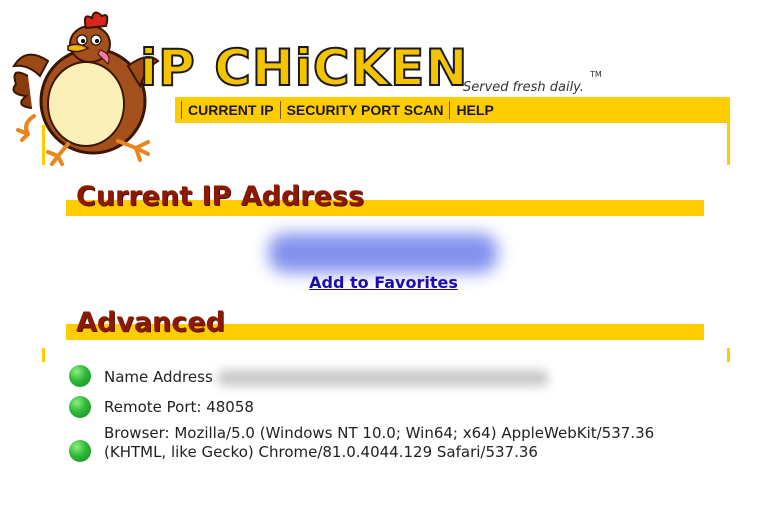 The width and height of the screenshot is (767, 525). Describe the element at coordinates (383, 253) in the screenshot. I see `ip-address-value` at that location.